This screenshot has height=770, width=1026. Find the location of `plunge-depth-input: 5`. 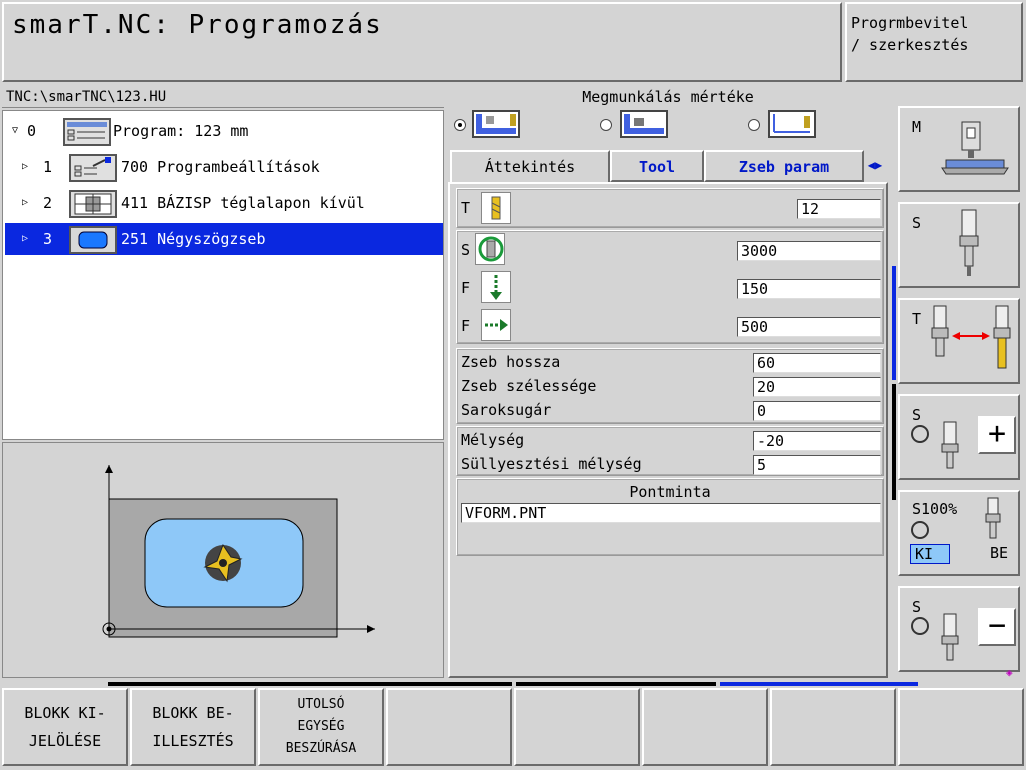

plunge-depth-input: 5 is located at coordinates (817, 465).